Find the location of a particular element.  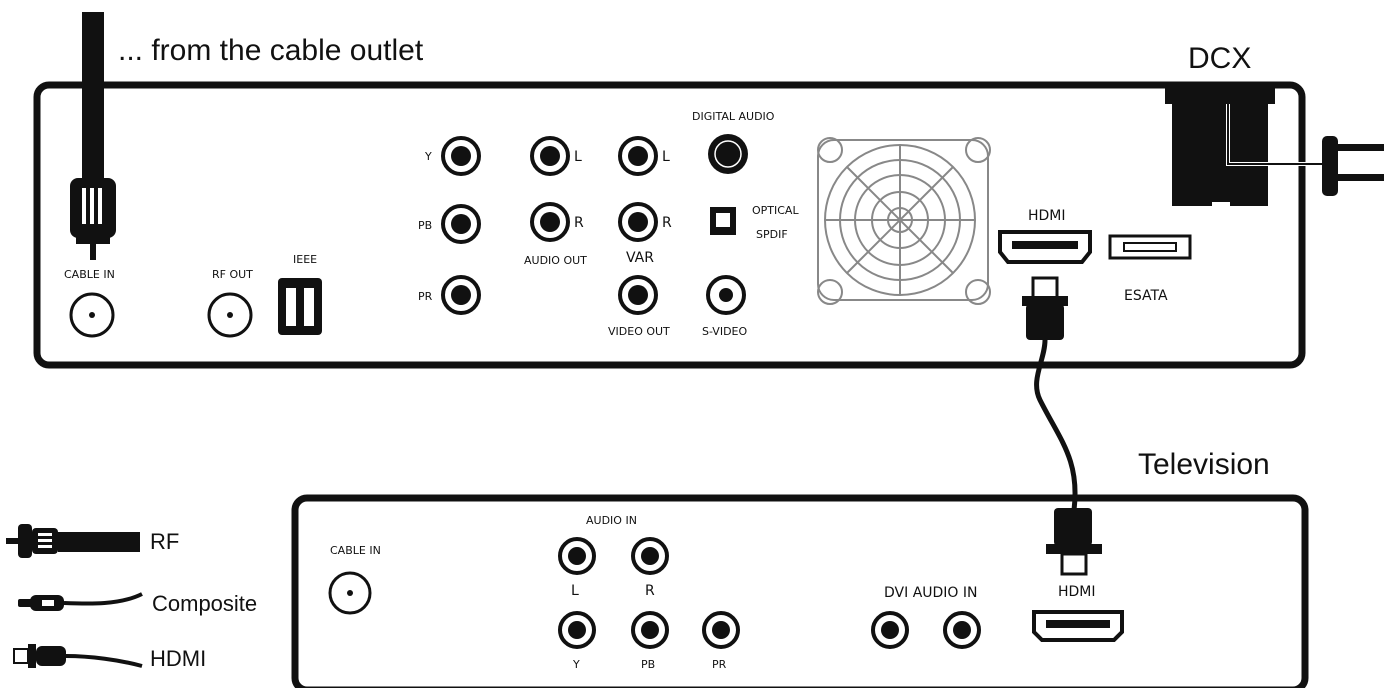

legend-hdmi-label: HDMI is located at coordinates (178, 658).